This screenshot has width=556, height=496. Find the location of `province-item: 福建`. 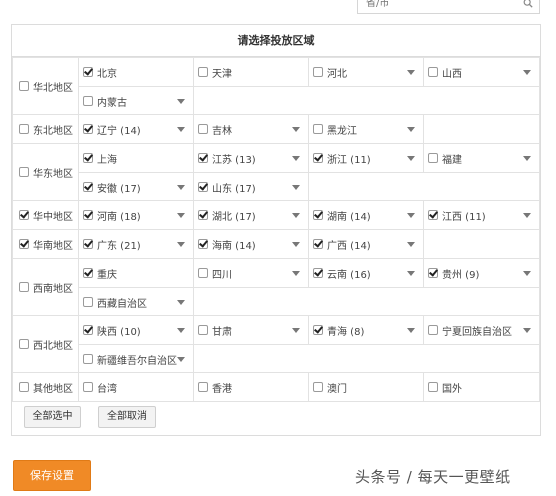

province-item: 福建 is located at coordinates (481, 158).